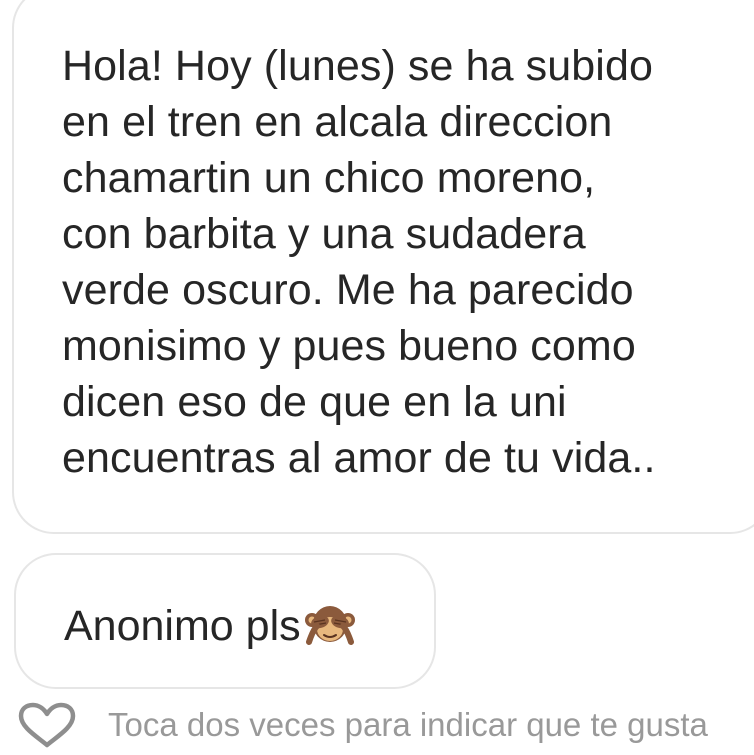 The image size is (754, 755). What do you see at coordinates (182, 626) in the screenshot?
I see `message-text: Anonimo pls` at bounding box center [182, 626].